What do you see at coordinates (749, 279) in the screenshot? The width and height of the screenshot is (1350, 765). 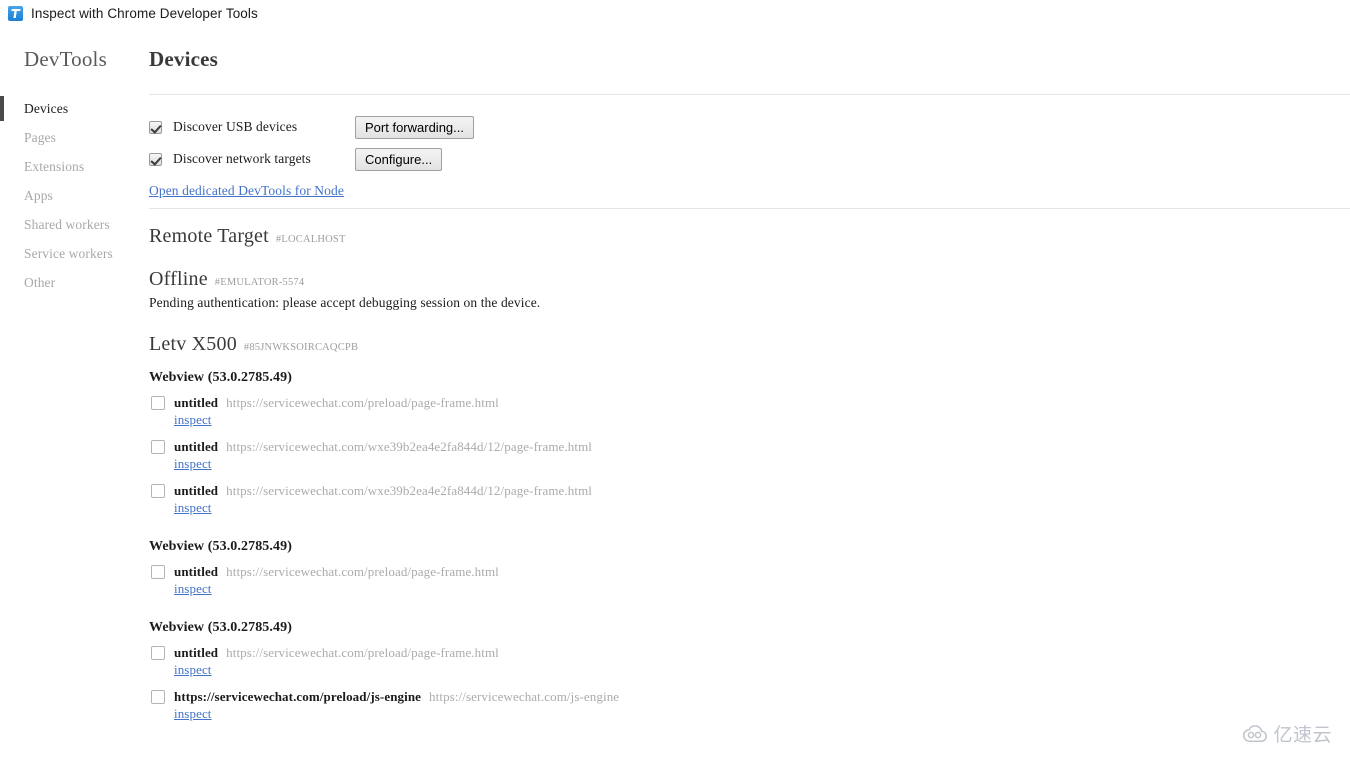 I see `device-header: Offline #EMULATOR-5574` at bounding box center [749, 279].